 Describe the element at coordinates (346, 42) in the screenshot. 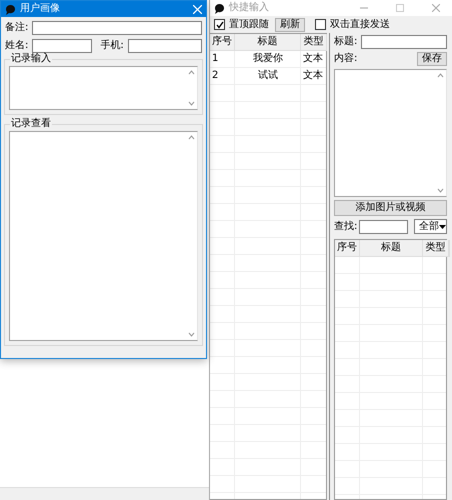

I see `field-label: 标题:` at that location.